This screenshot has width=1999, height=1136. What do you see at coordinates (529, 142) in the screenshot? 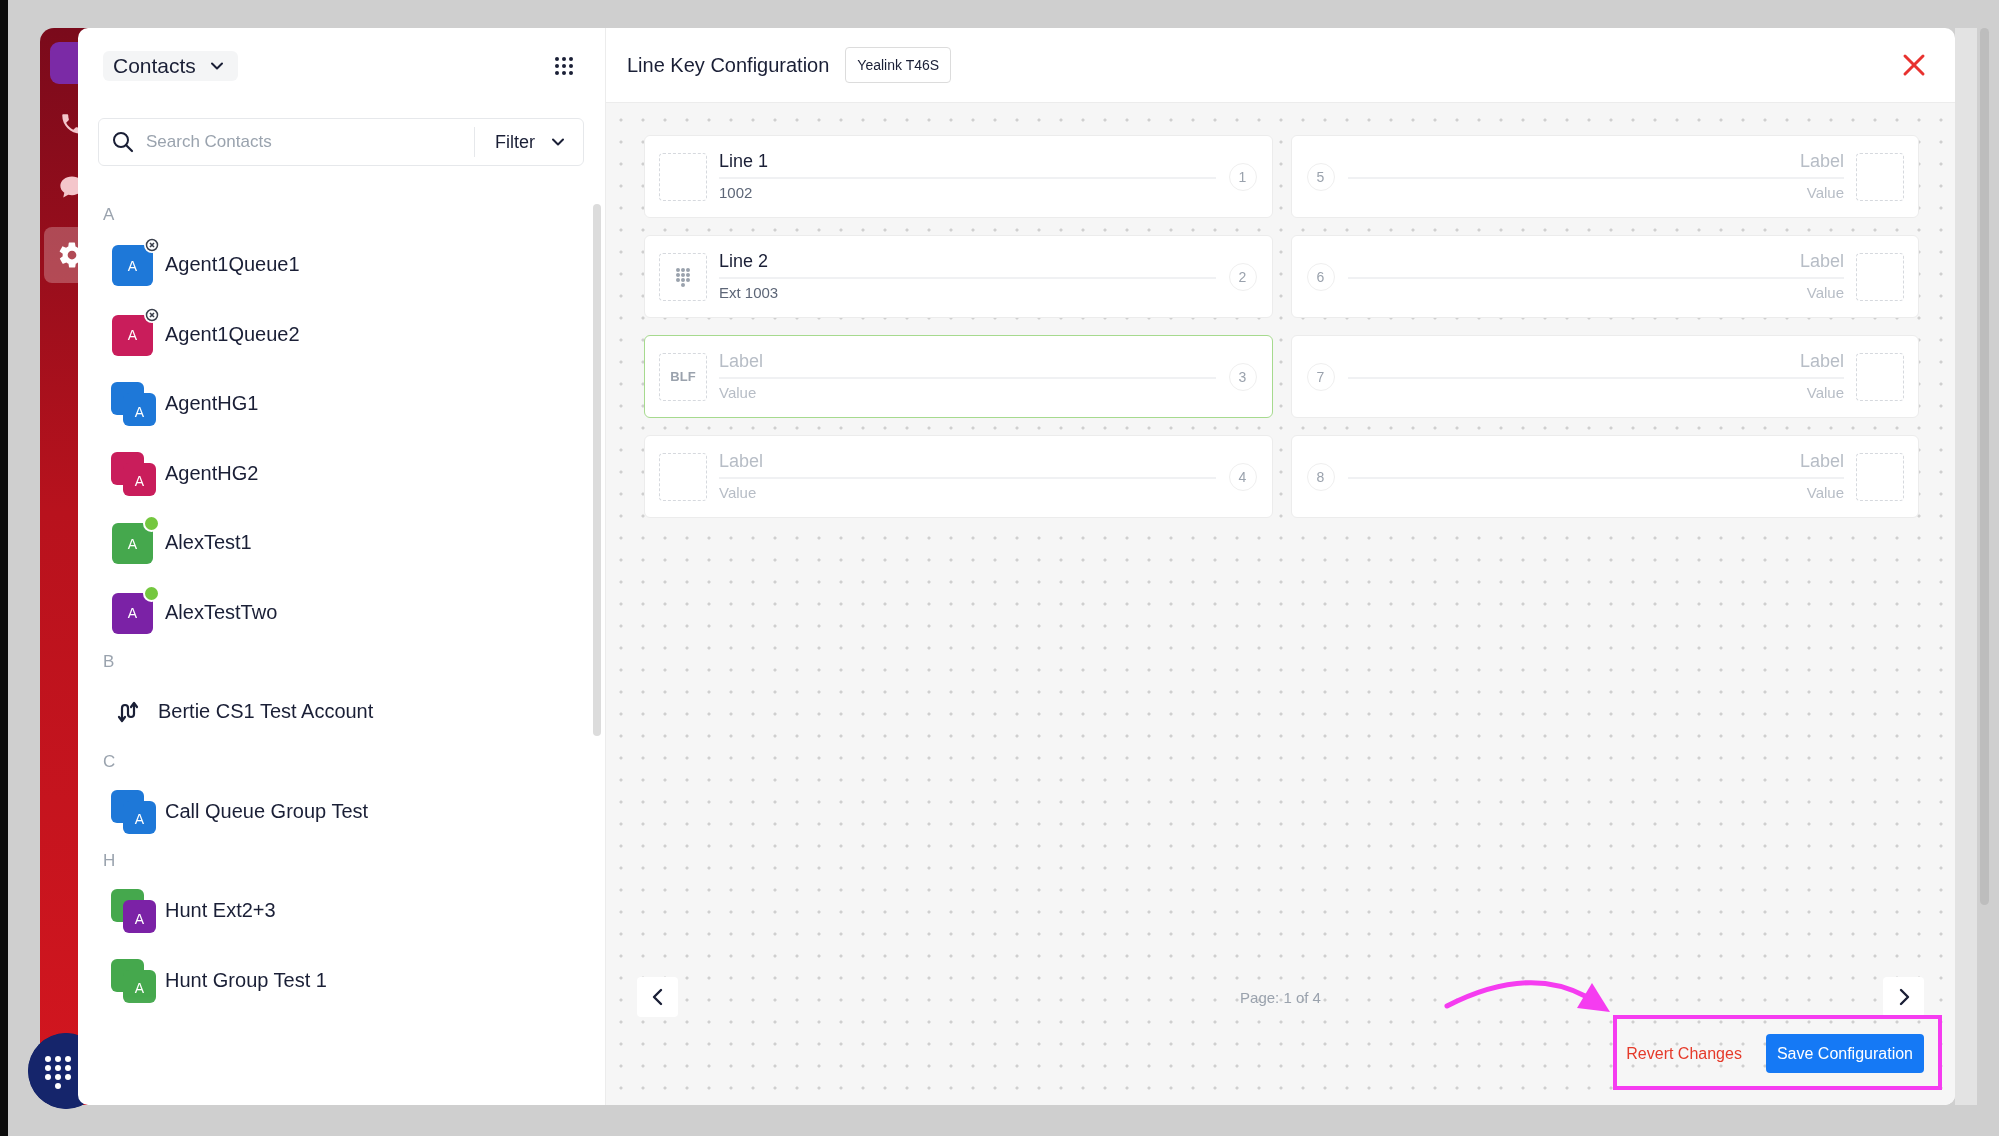
I see `filter-dropdown: Filter` at bounding box center [529, 142].